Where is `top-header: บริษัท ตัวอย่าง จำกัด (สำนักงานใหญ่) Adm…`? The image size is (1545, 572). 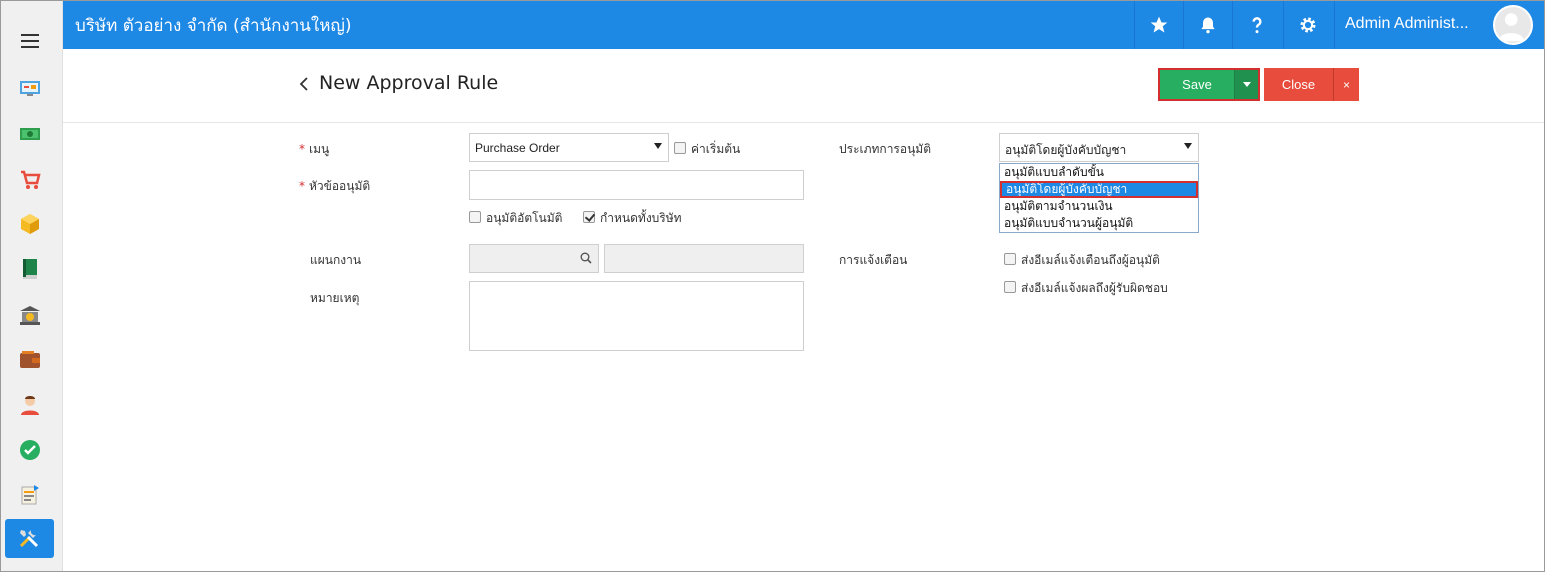 top-header: บริษัท ตัวอย่าง จำกัด (สำนักงานใหญ่) Adm… is located at coordinates (803, 25).